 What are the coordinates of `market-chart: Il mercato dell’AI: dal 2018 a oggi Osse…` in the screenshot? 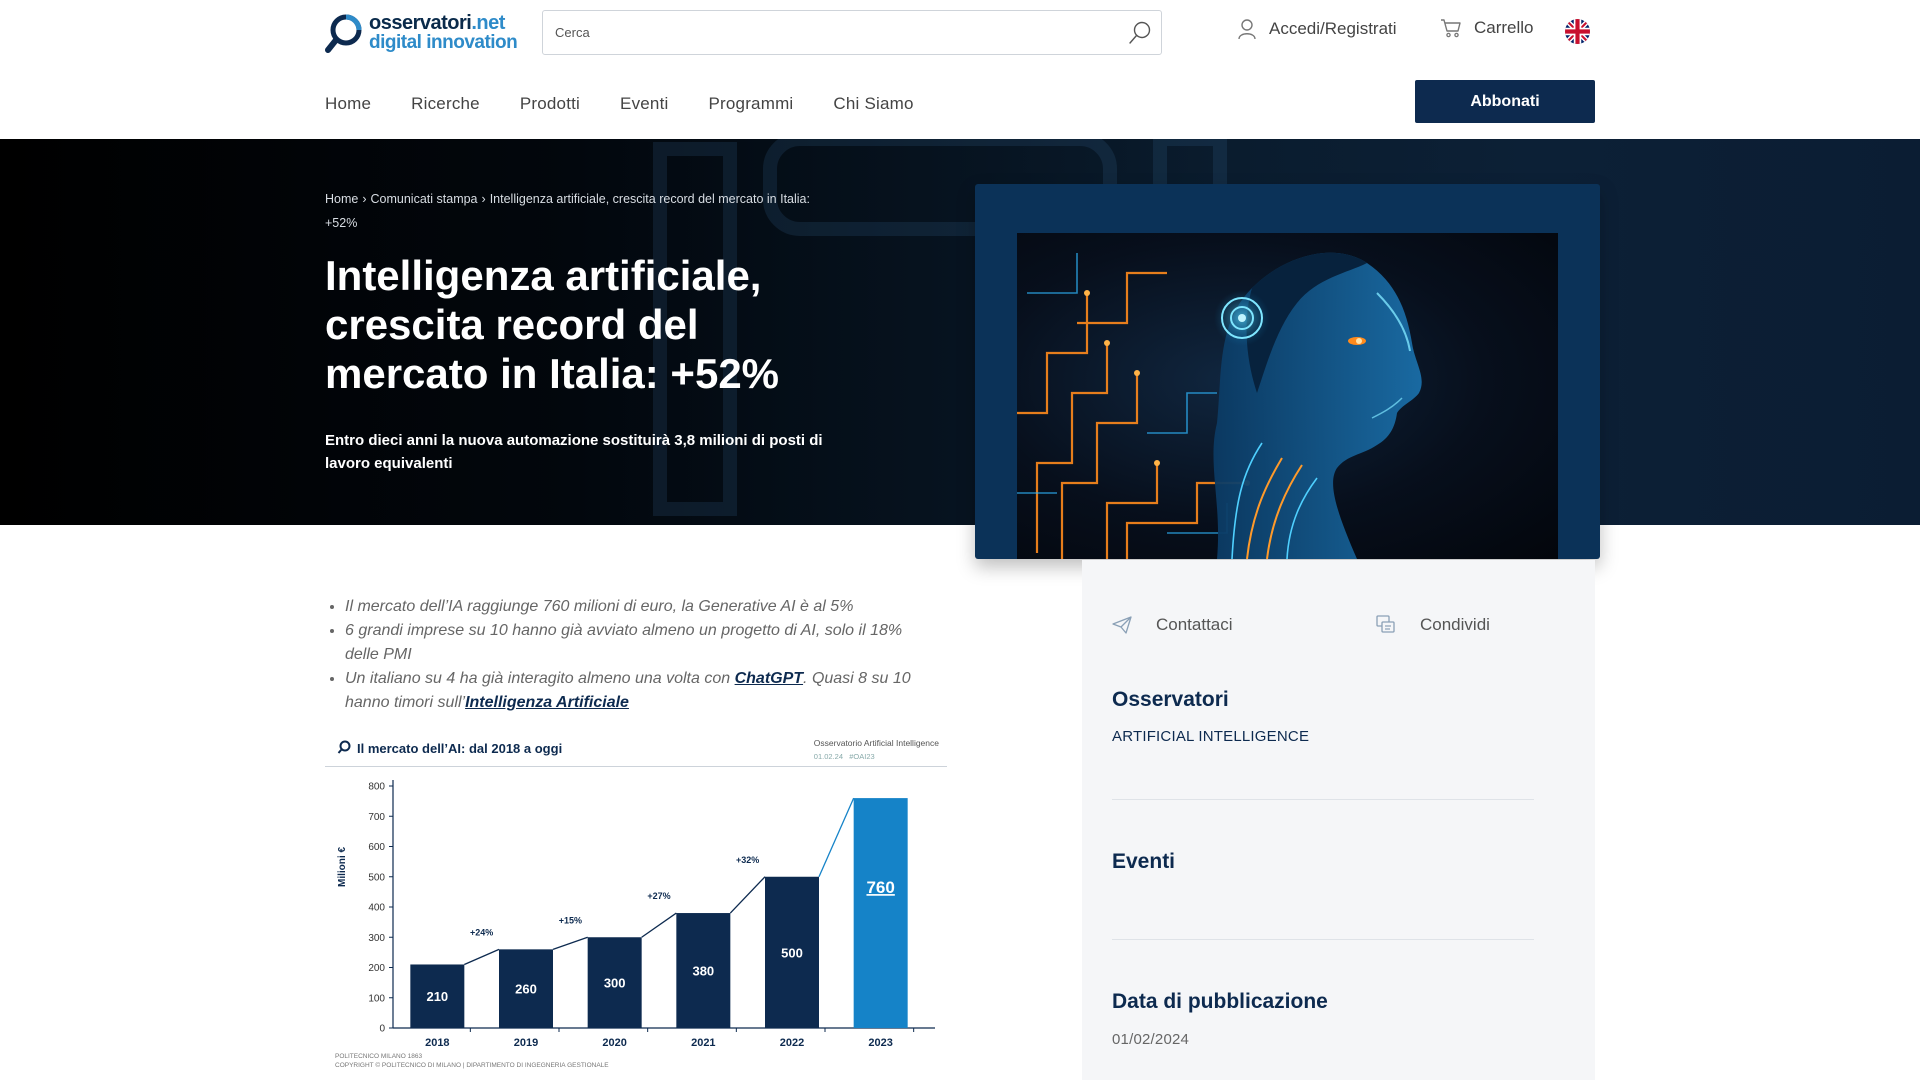 It's located at (636, 906).